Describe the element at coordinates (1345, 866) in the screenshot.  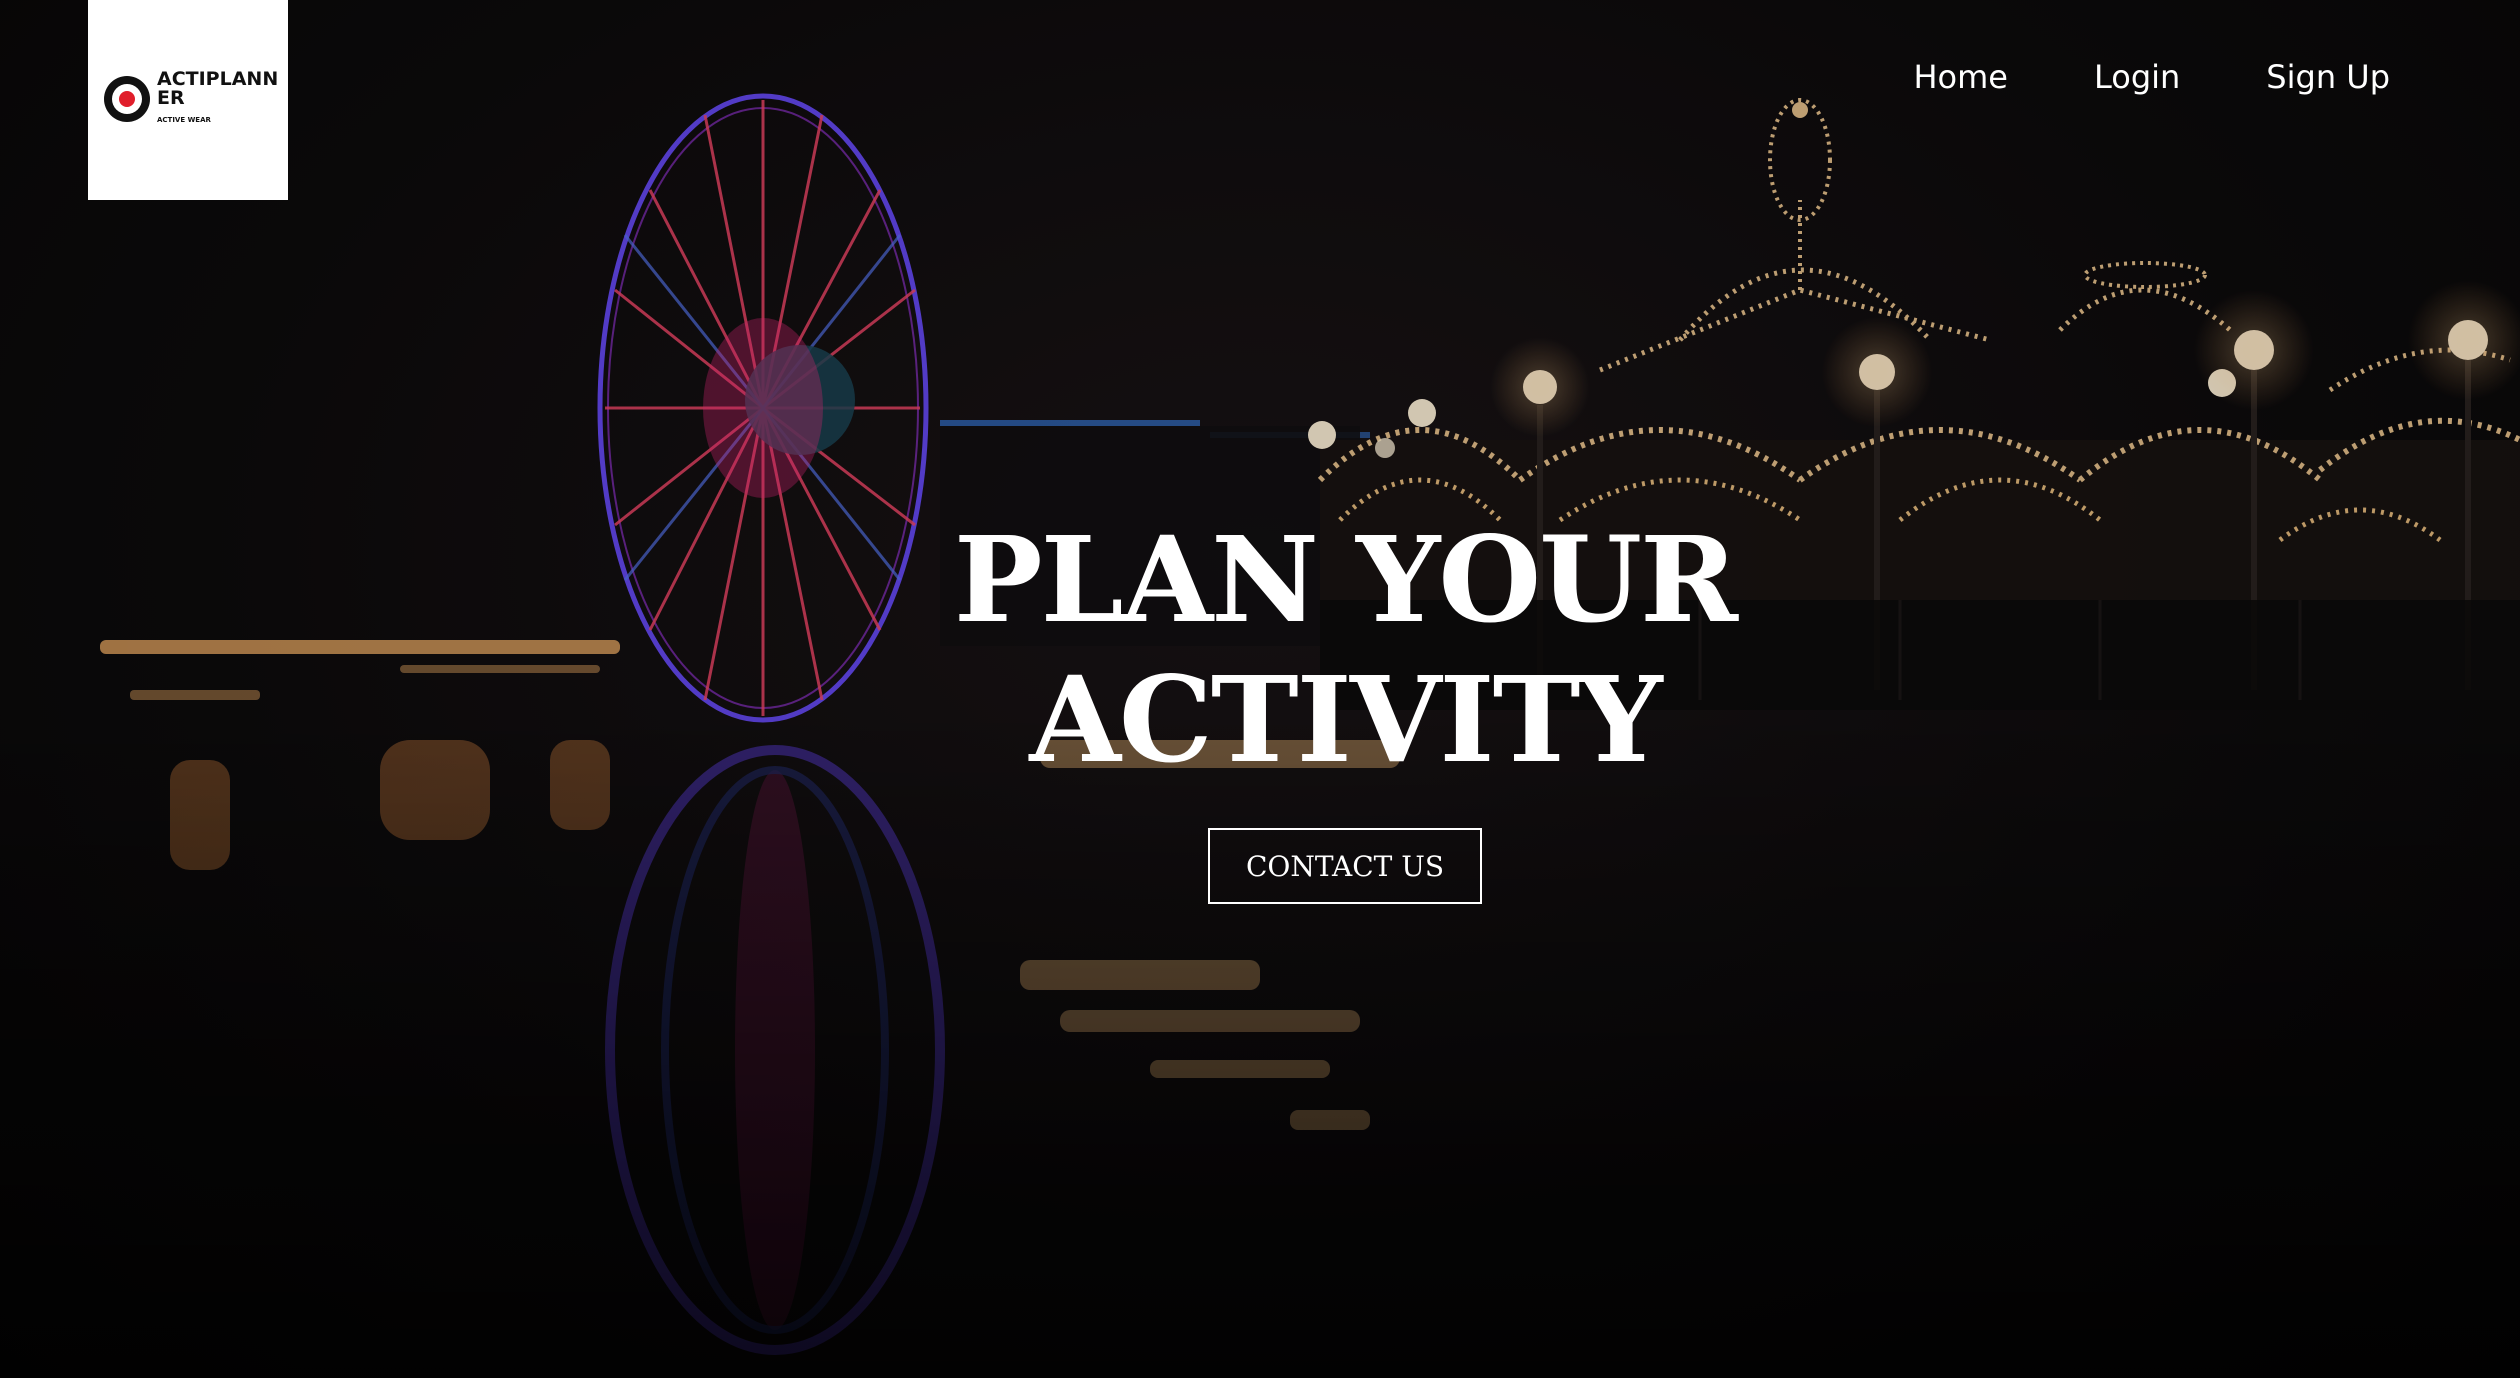
I see `contact-us-button: CONTACT US` at that location.